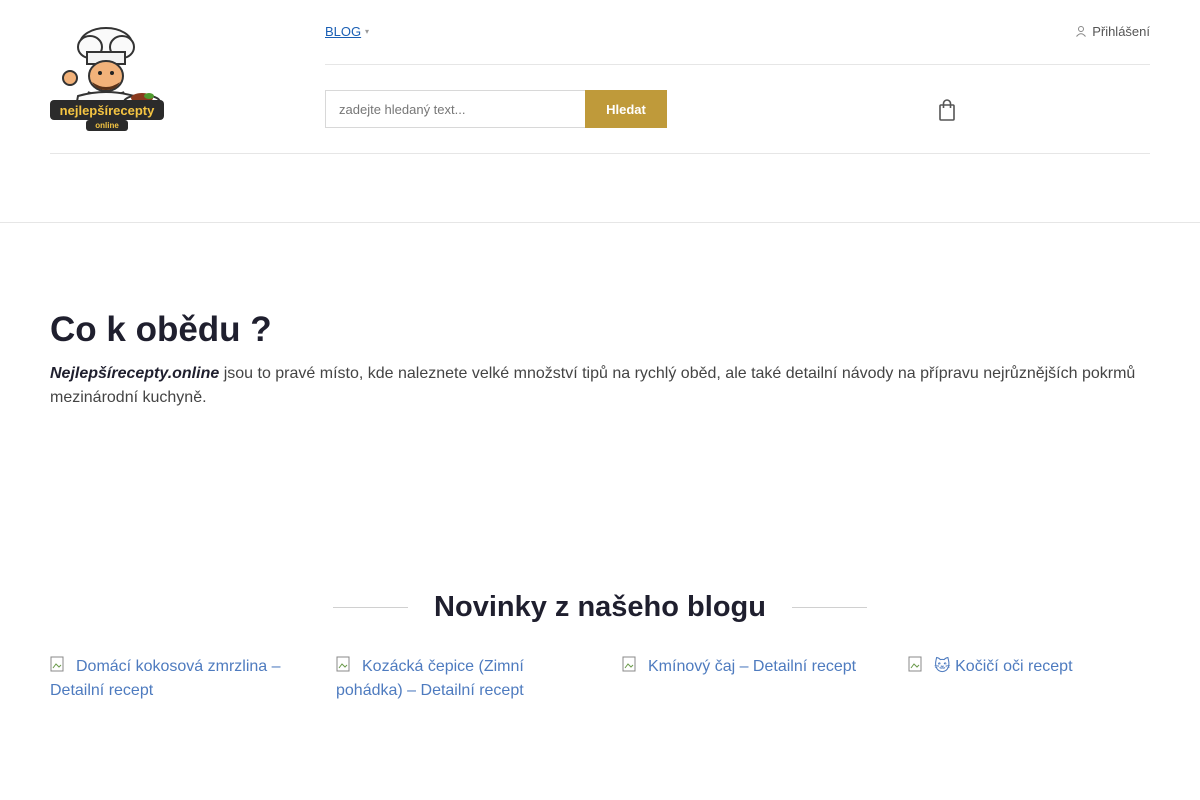 The height and width of the screenshot is (800, 1200). Describe the element at coordinates (1121, 31) in the screenshot. I see `login-label: Přihlášení` at that location.